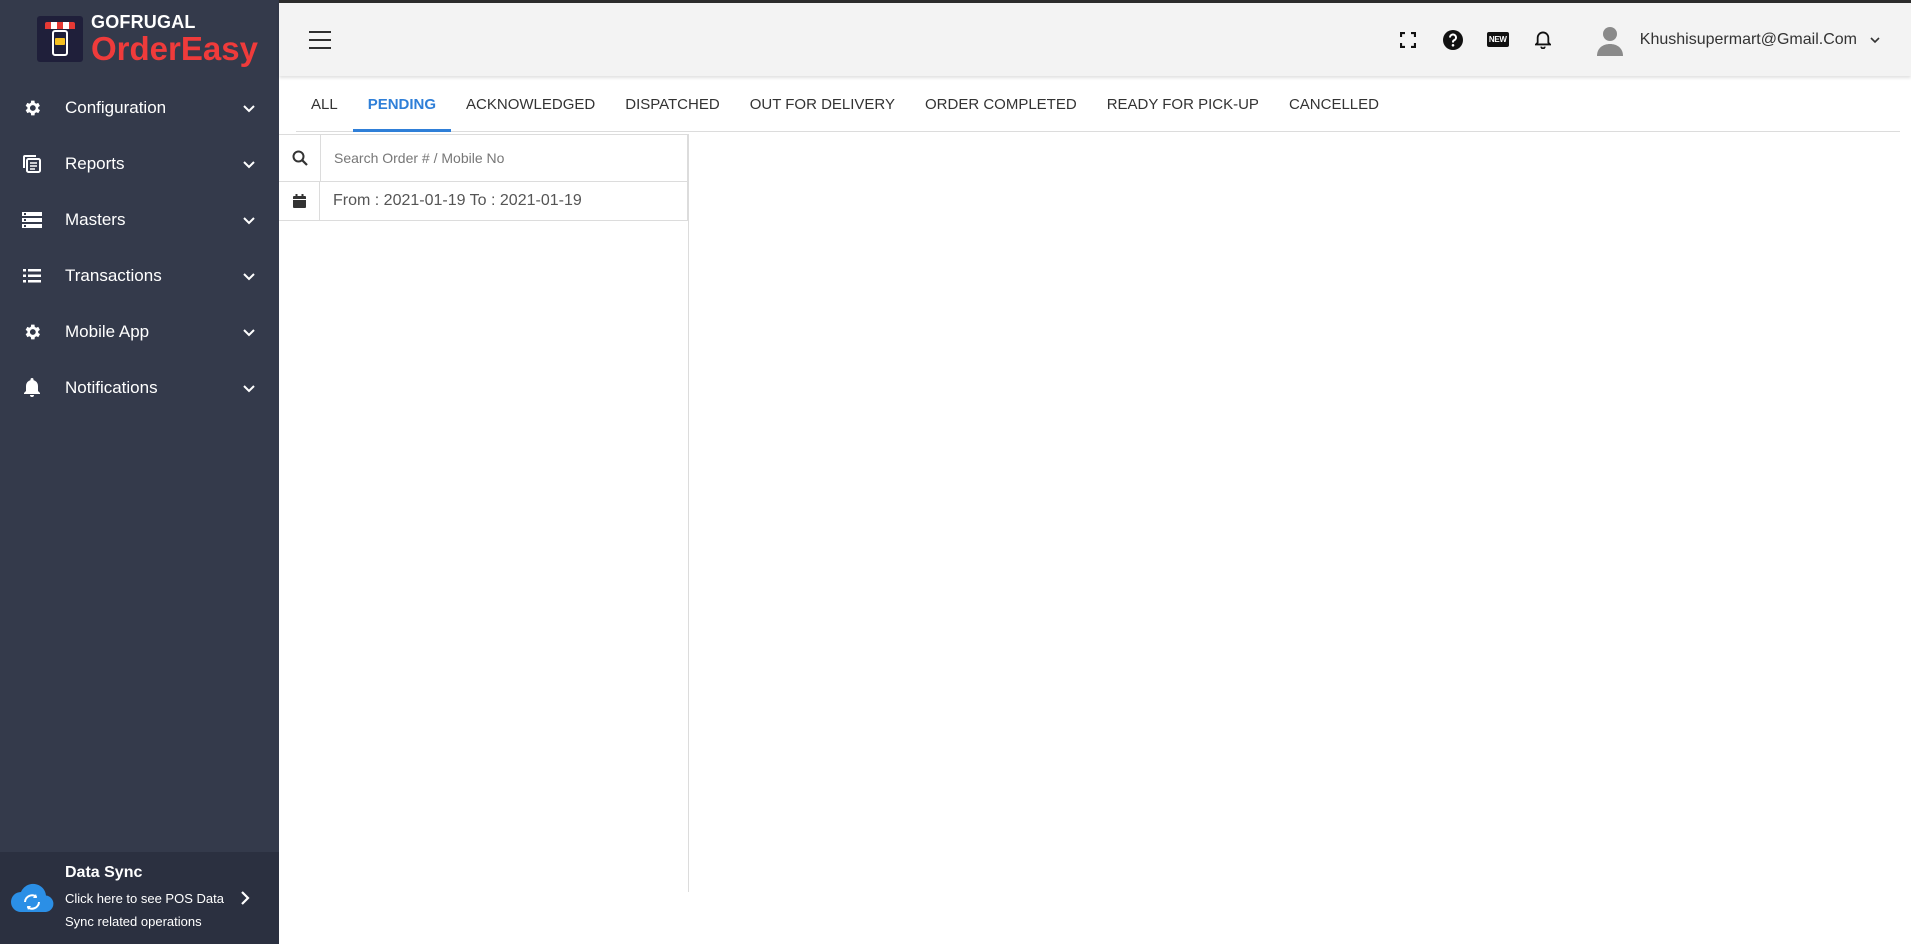 The width and height of the screenshot is (1911, 944). What do you see at coordinates (104, 872) in the screenshot?
I see `data-sync-title: Data Sync` at bounding box center [104, 872].